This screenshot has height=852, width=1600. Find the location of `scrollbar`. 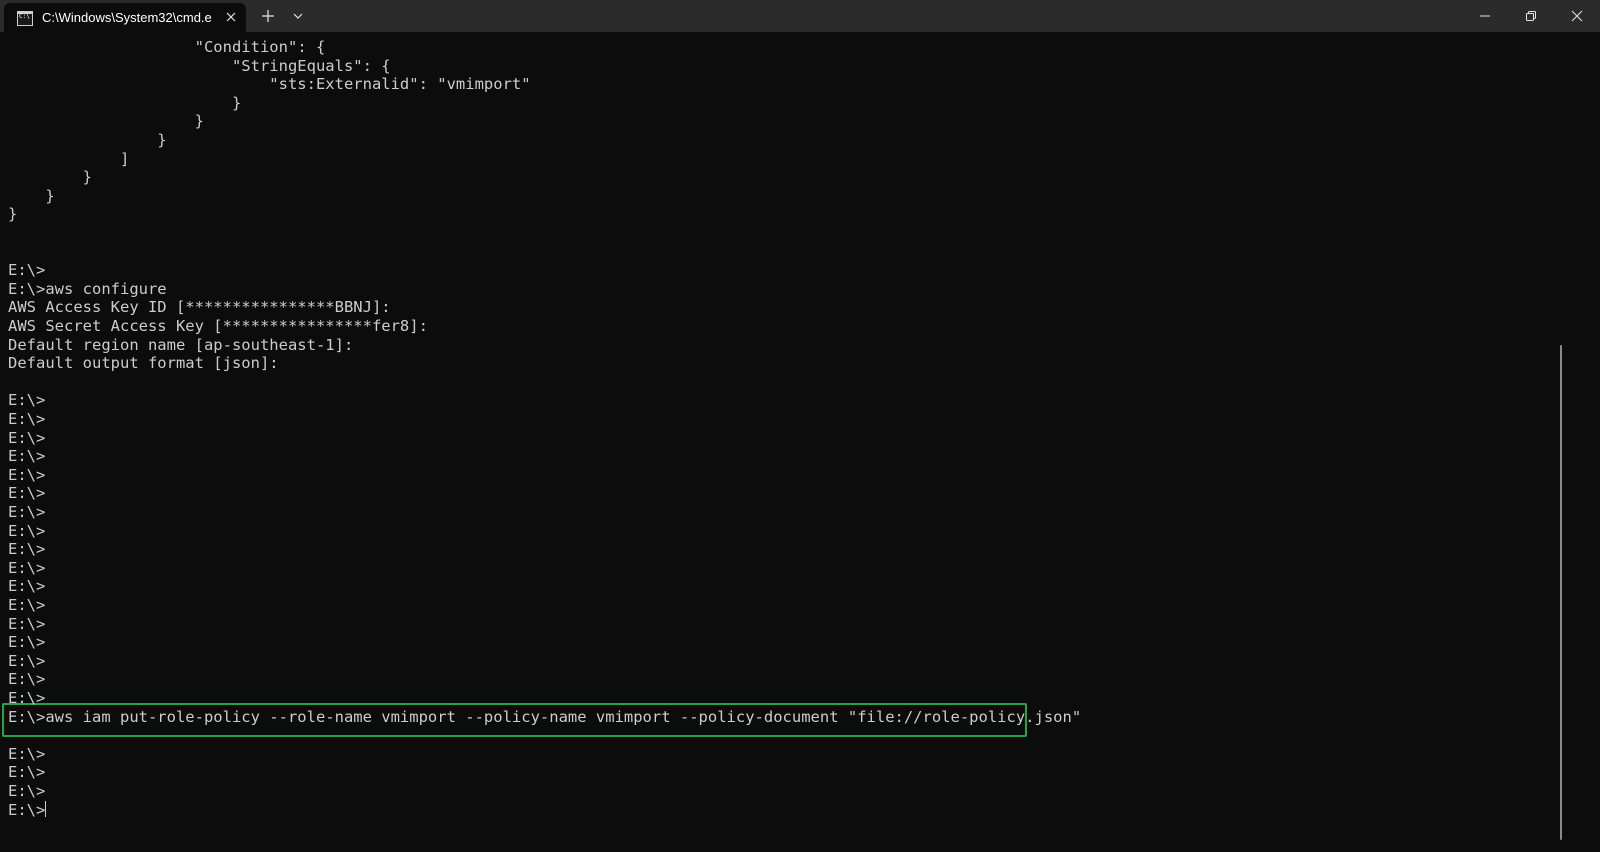

scrollbar is located at coordinates (1561, 592).